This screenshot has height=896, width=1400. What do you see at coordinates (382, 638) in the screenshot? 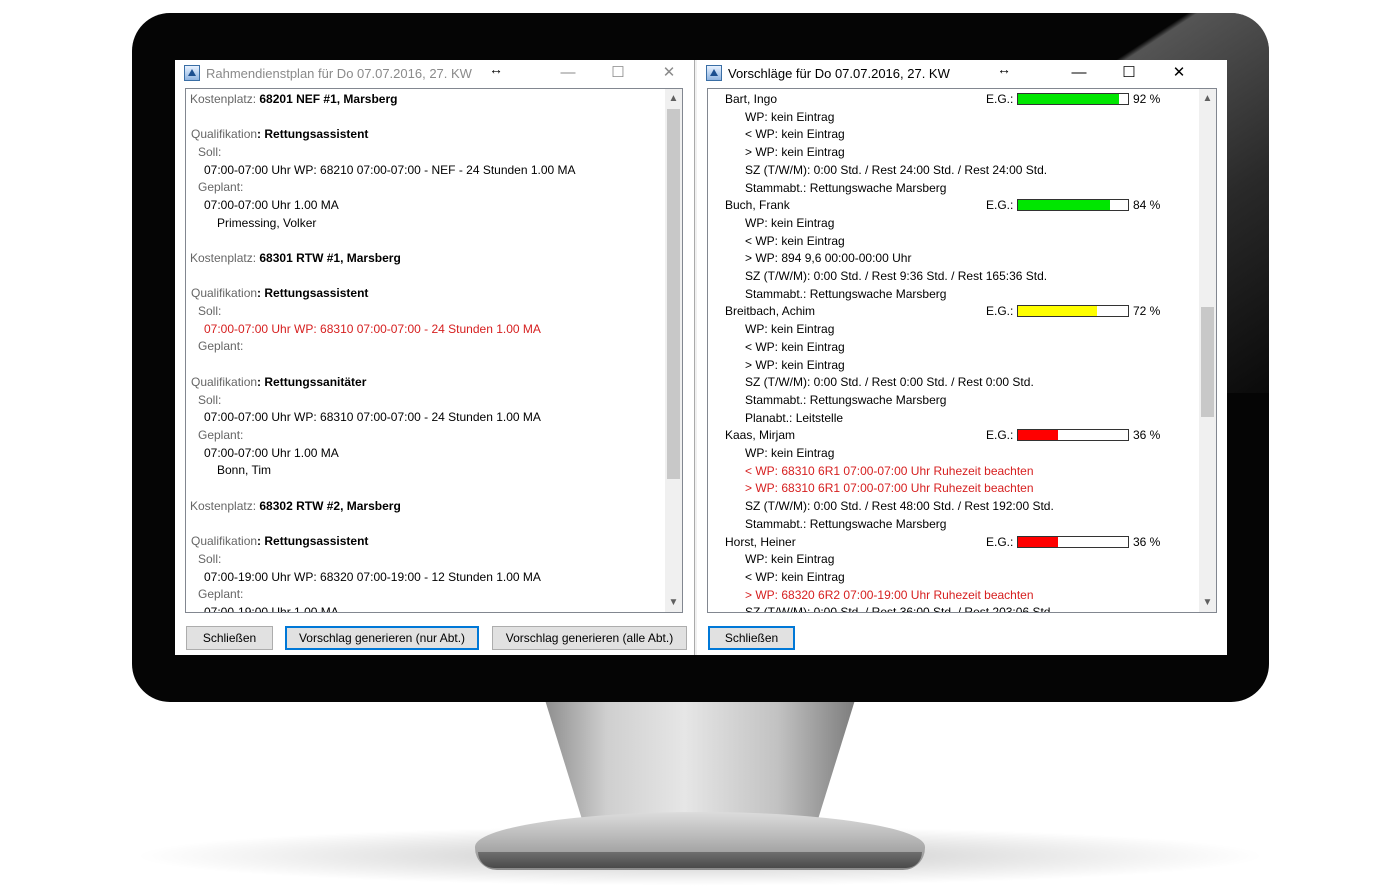
I see `generate-dept-button: Vorschlag generieren (nur Abt.)` at bounding box center [382, 638].